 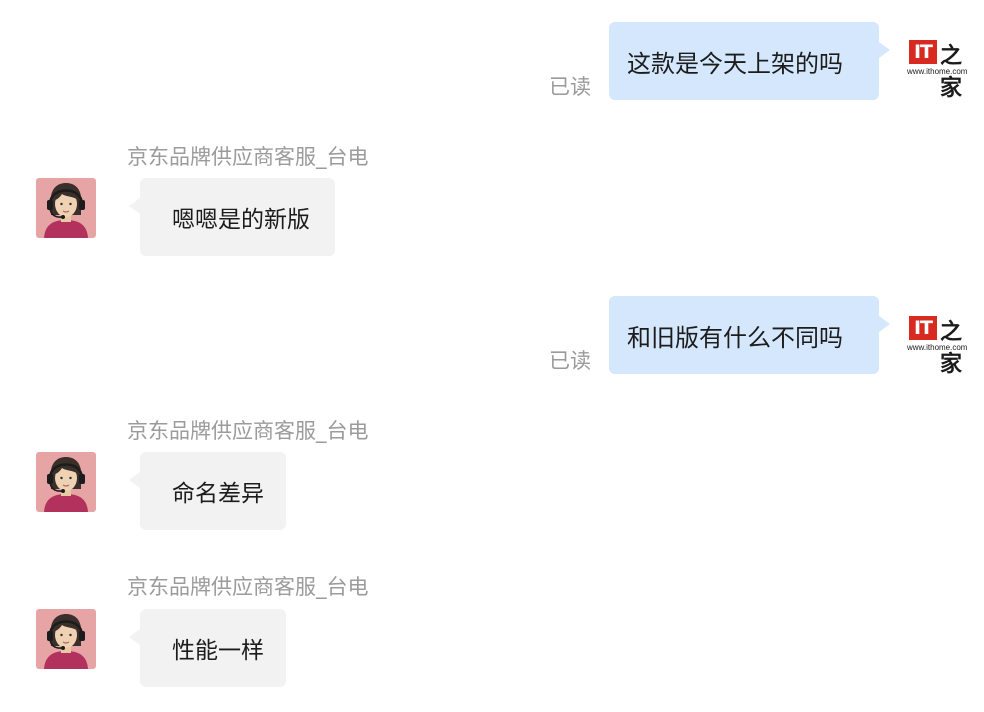 I want to click on message-text: 这款是今天上架的吗, so click(x=735, y=63).